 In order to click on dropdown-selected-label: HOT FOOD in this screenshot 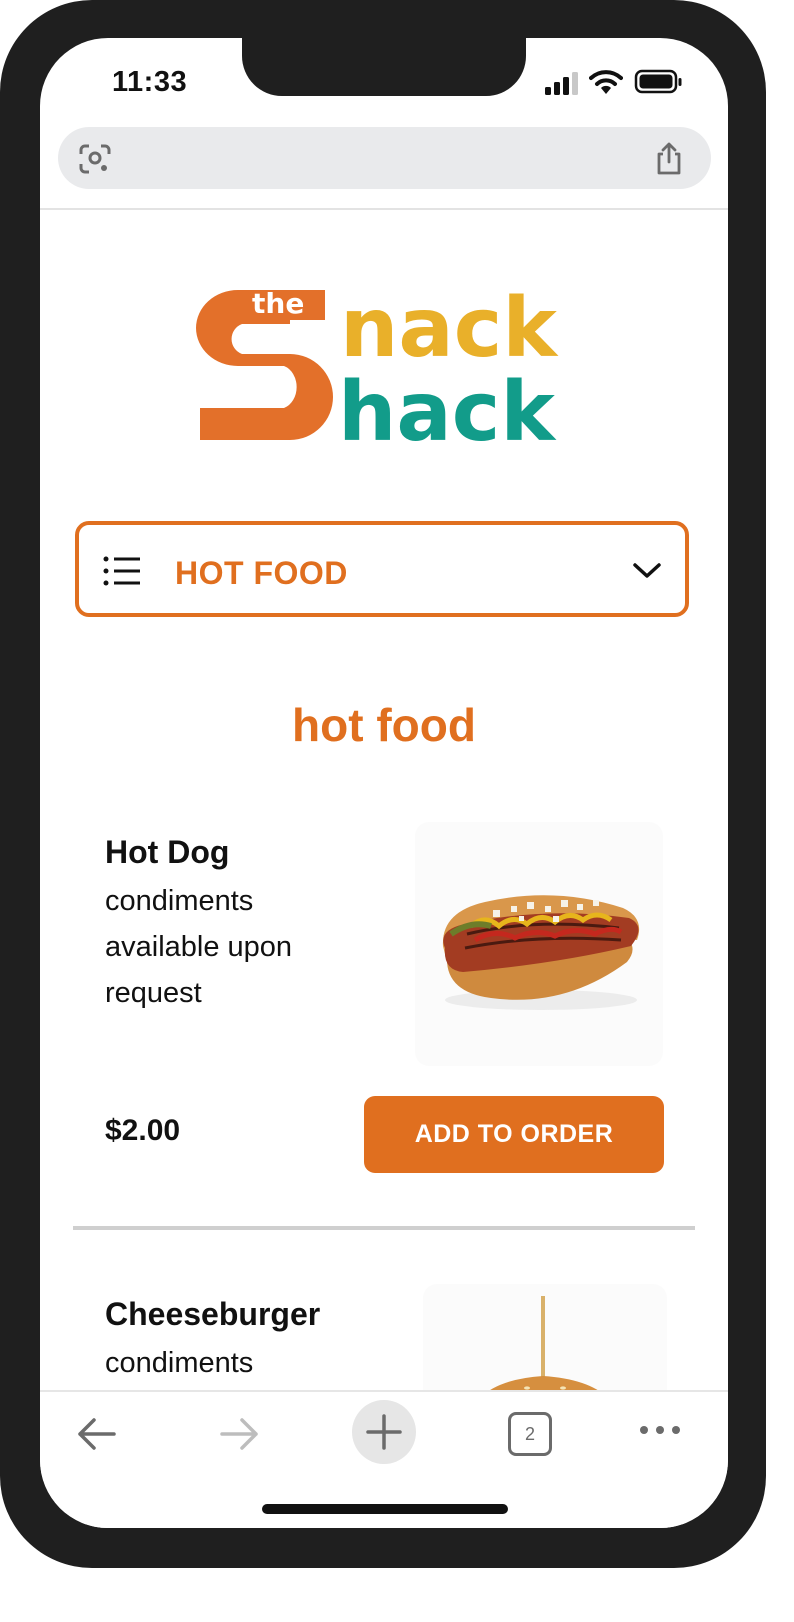, I will do `click(261, 573)`.